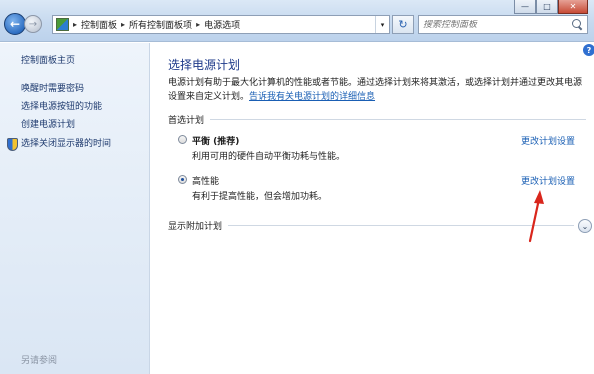 The height and width of the screenshot is (374, 594). Describe the element at coordinates (204, 65) in the screenshot. I see `page-title: 选择电源计划` at that location.